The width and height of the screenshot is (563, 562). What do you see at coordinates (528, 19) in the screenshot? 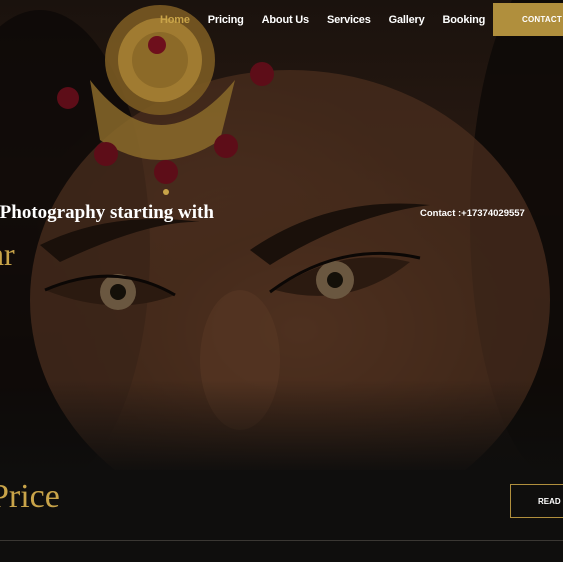
I see `contact-button: CONTACT` at bounding box center [528, 19].